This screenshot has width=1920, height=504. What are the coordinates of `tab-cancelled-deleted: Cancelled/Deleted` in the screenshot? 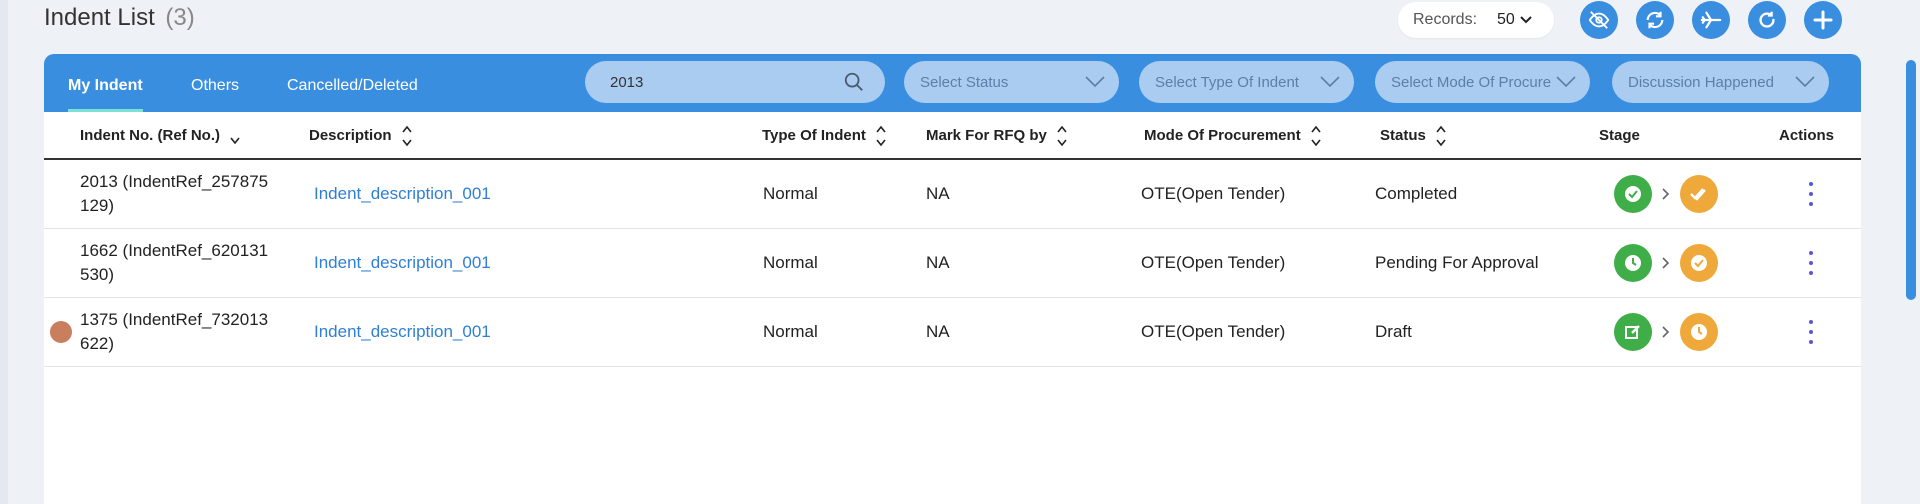 It's located at (352, 83).